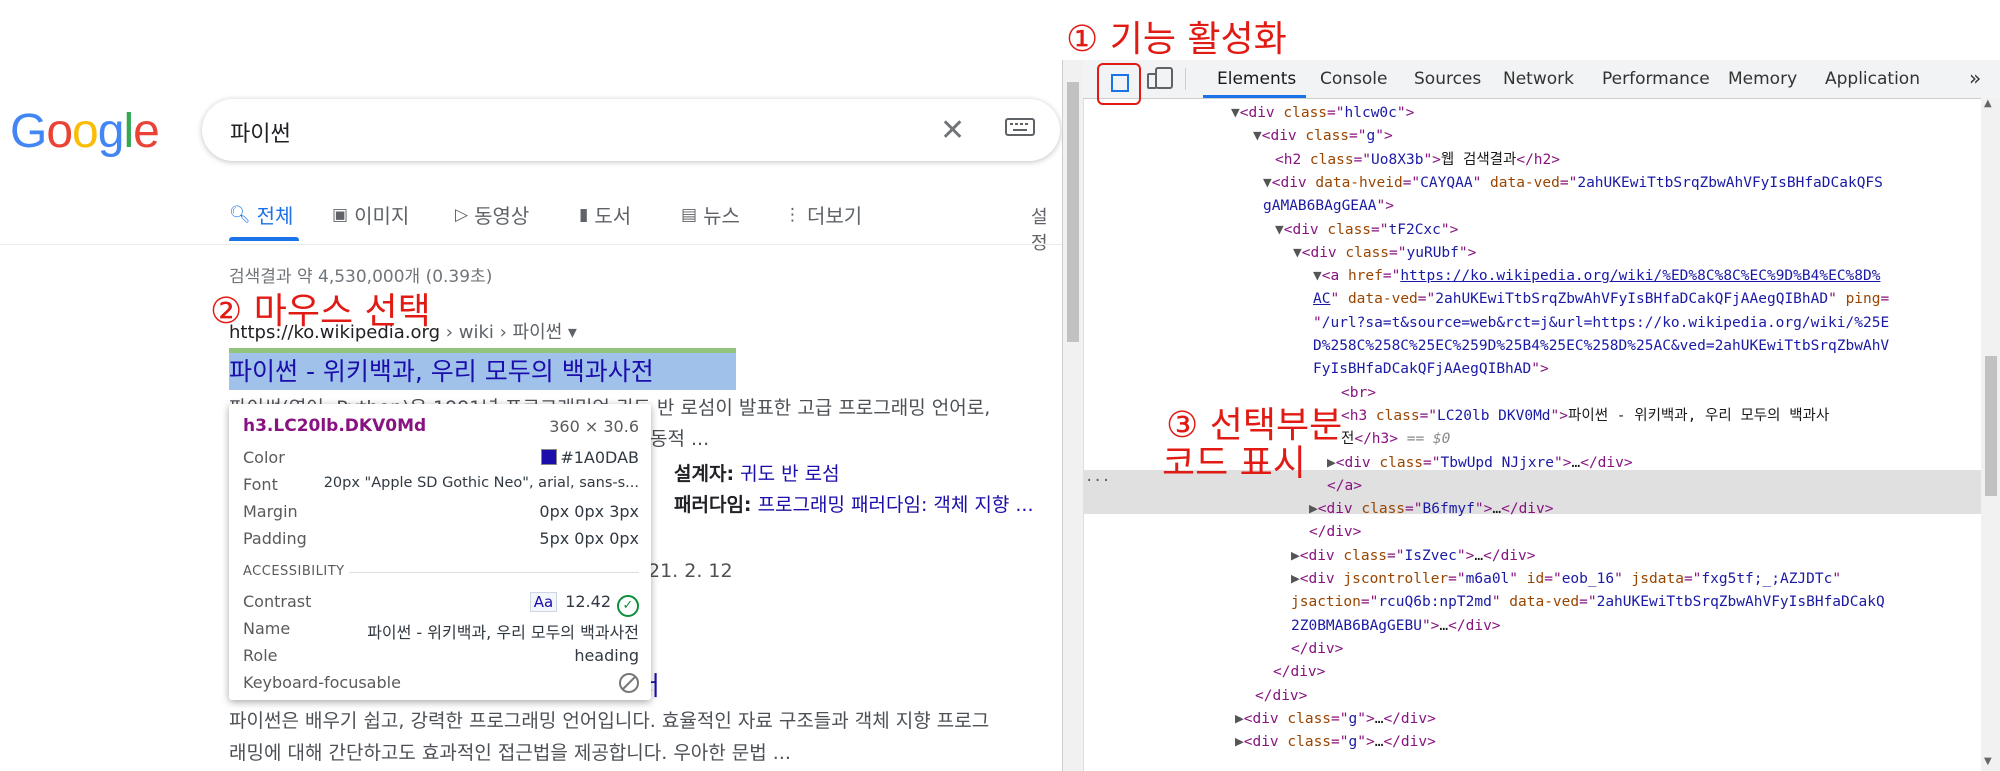  I want to click on more-dots-icon: ⋮, so click(792, 214).